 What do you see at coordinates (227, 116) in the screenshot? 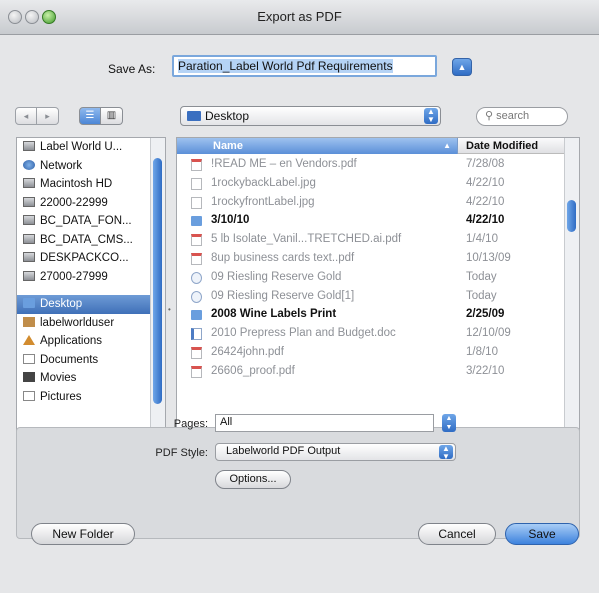
I see `location-label: Desktop` at bounding box center [227, 116].